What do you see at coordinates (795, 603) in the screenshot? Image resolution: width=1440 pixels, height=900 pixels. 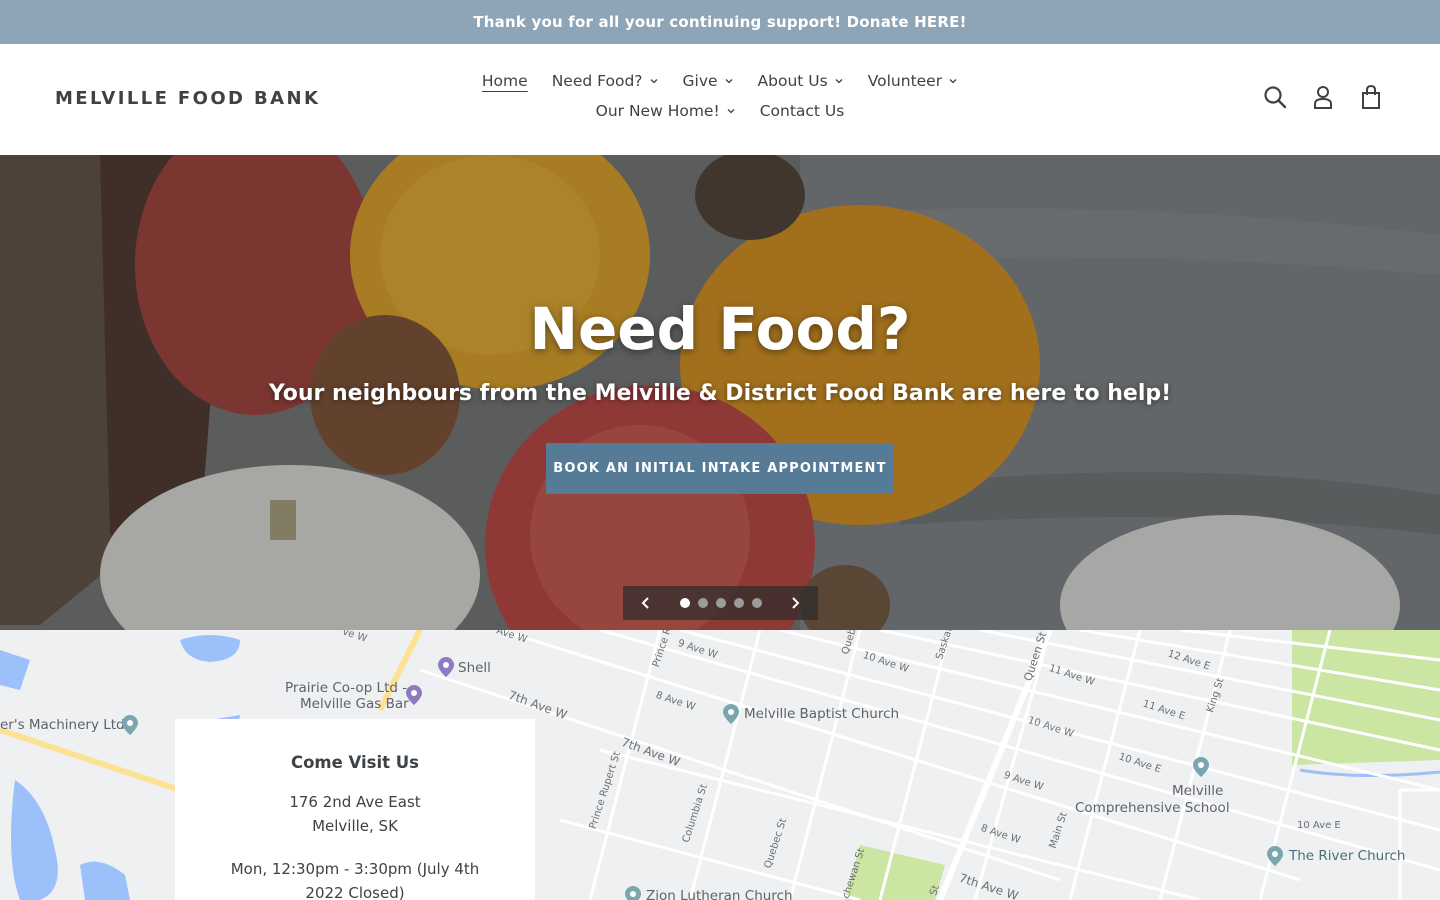 I see `chevron-right-icon` at bounding box center [795, 603].